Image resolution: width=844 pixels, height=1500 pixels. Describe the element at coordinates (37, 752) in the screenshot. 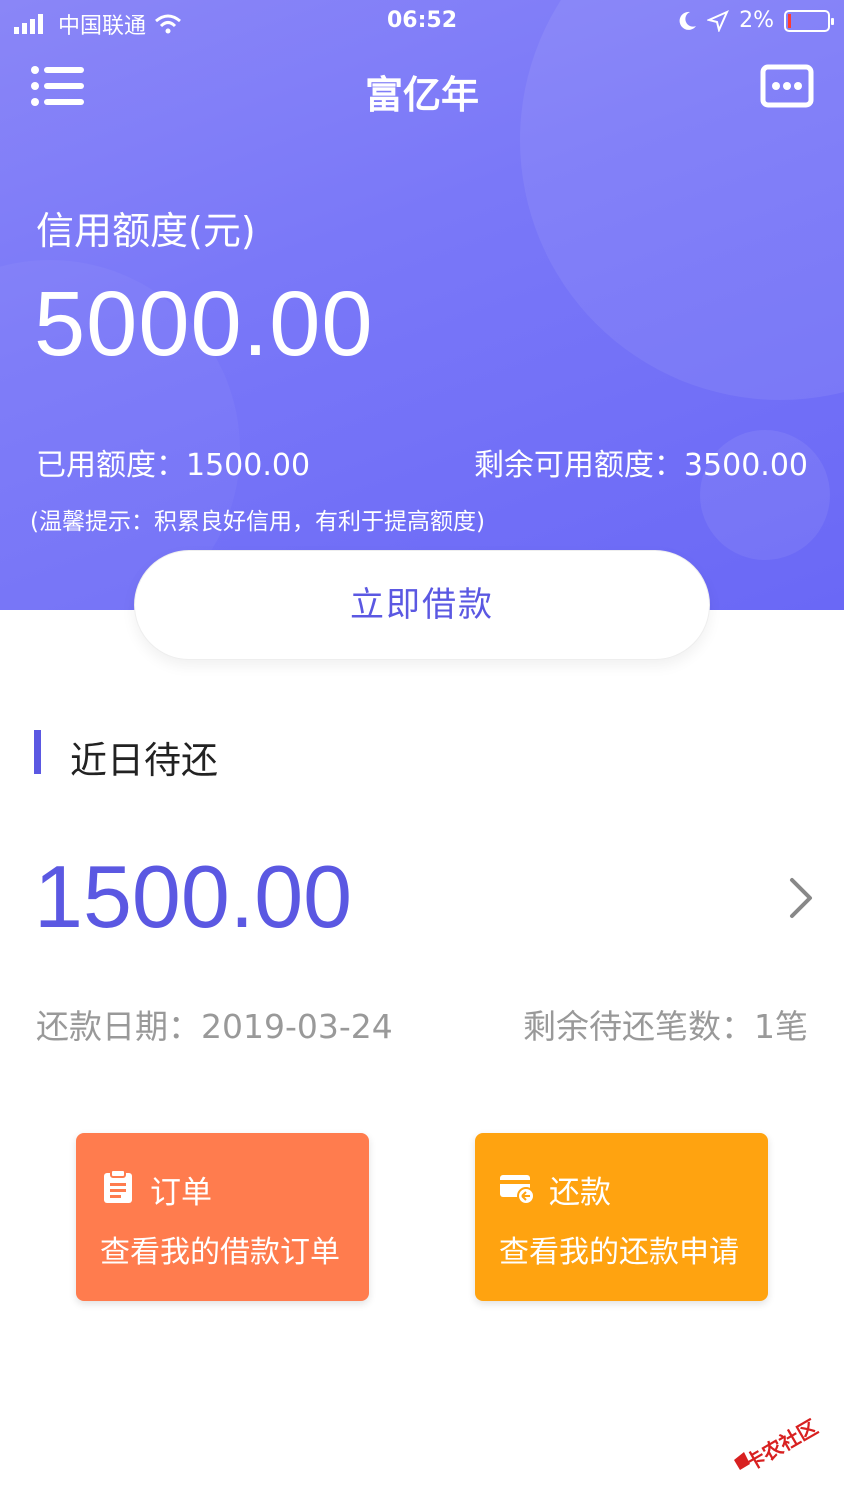

I see `section-accent-bar` at that location.